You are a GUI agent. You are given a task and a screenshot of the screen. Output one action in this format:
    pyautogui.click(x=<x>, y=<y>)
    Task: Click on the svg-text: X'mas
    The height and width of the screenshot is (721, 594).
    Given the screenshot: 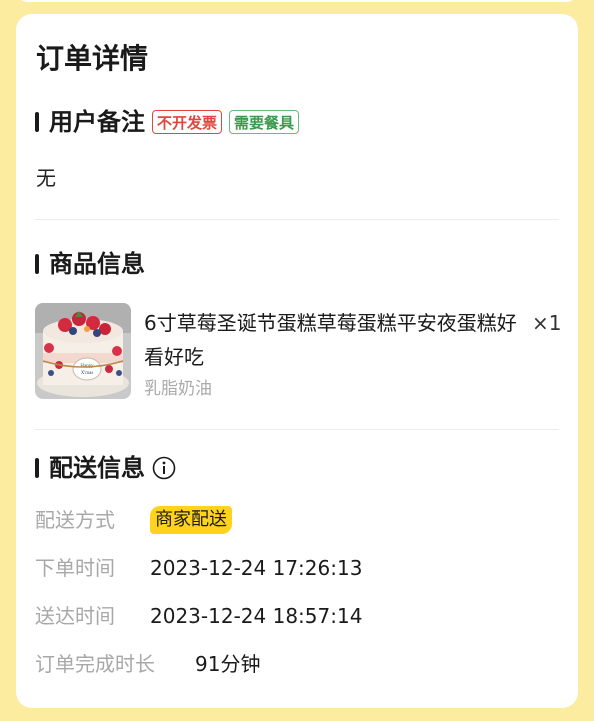 What is the action you would take?
    pyautogui.click(x=87, y=373)
    